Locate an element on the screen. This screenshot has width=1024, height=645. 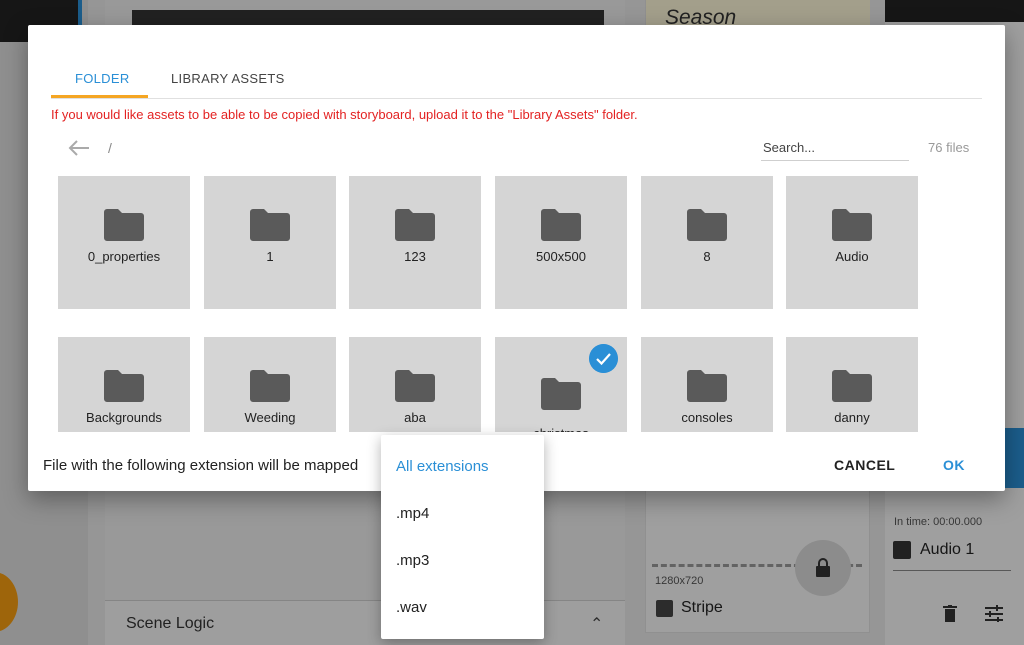
folder-name: danny is located at coordinates (852, 417).